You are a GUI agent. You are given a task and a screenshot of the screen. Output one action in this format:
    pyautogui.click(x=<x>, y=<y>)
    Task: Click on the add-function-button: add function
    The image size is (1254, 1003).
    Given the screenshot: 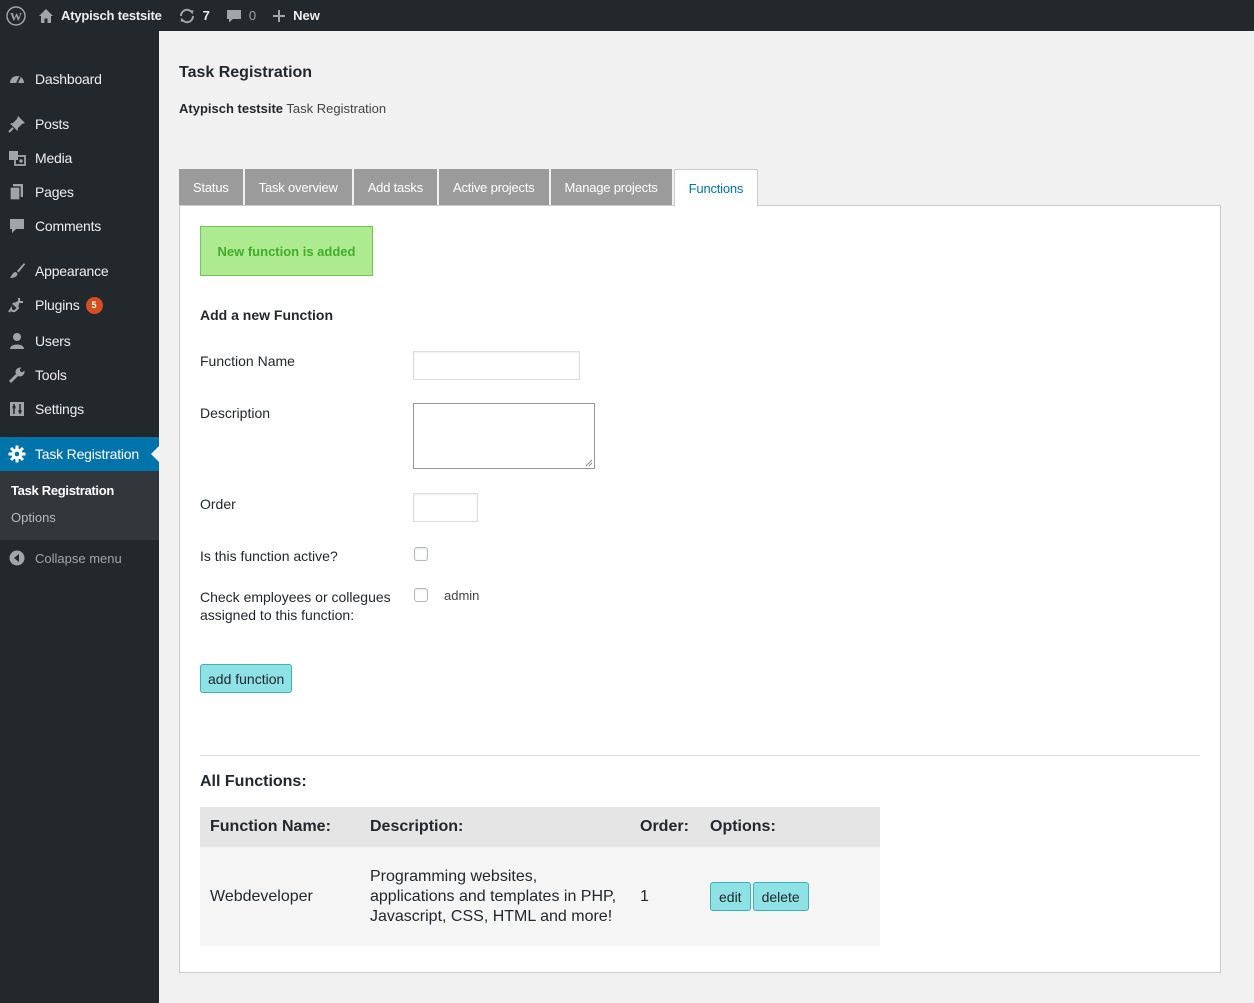 What is the action you would take?
    pyautogui.click(x=246, y=678)
    